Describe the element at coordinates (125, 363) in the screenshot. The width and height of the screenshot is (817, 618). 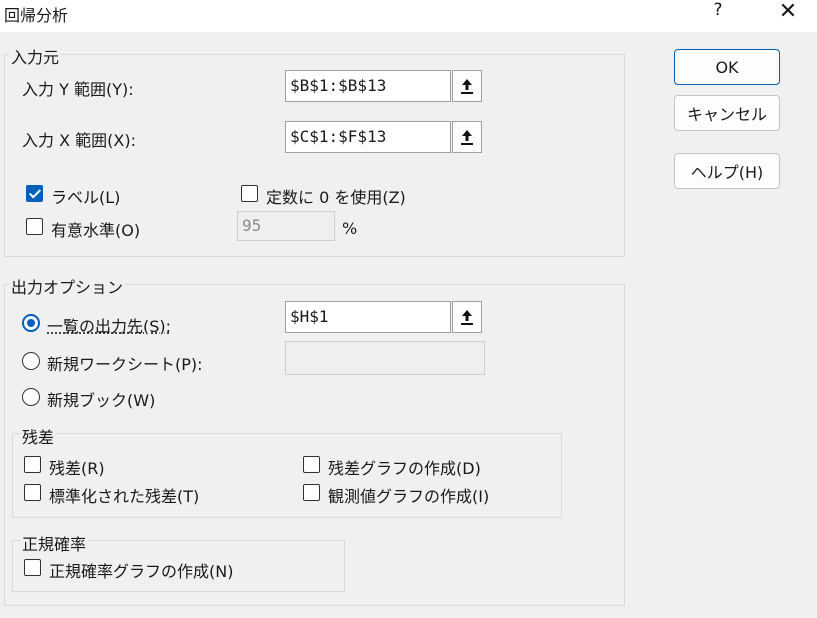
I see `new-worksheet-label: 新規ワークシート(P):` at that location.